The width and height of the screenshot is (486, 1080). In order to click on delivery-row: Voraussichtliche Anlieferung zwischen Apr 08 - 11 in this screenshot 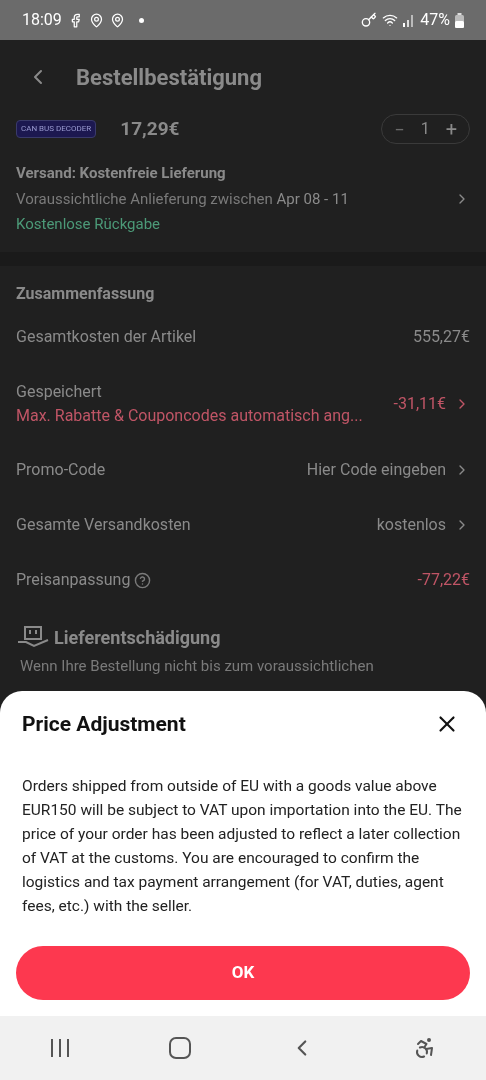, I will do `click(182, 198)`.